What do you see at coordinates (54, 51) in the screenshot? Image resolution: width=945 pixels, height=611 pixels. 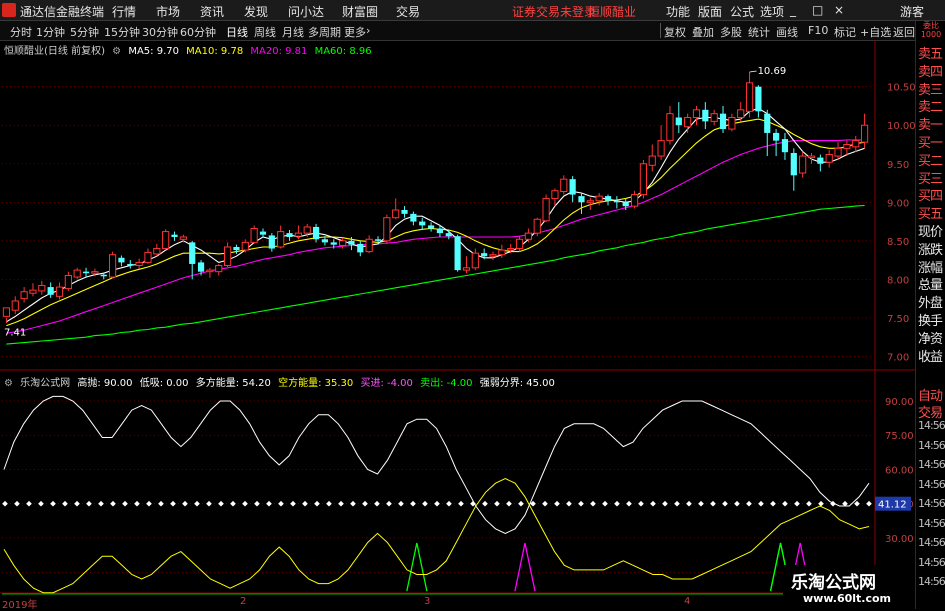 I see `stock-name-label: 恒顺醋业(日线 前复权)` at bounding box center [54, 51].